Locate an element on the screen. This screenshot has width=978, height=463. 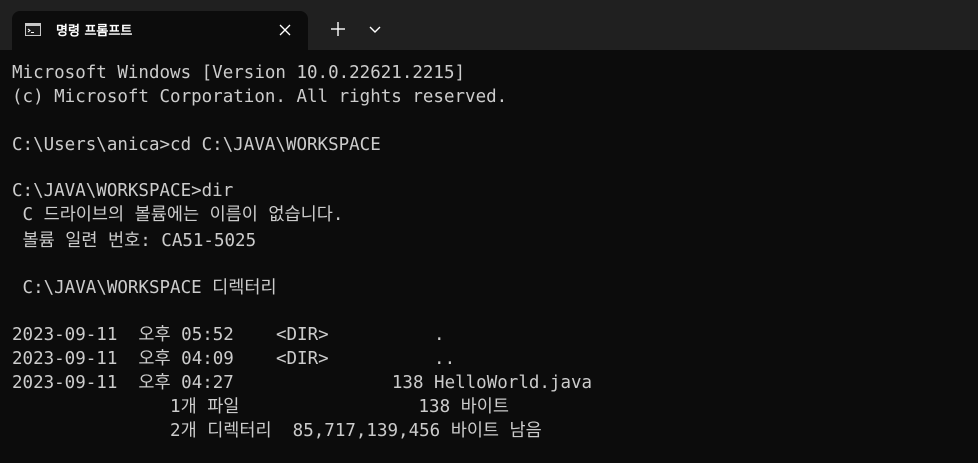
terminal-line: 1개 파일 138 바이트 is located at coordinates (260, 407).